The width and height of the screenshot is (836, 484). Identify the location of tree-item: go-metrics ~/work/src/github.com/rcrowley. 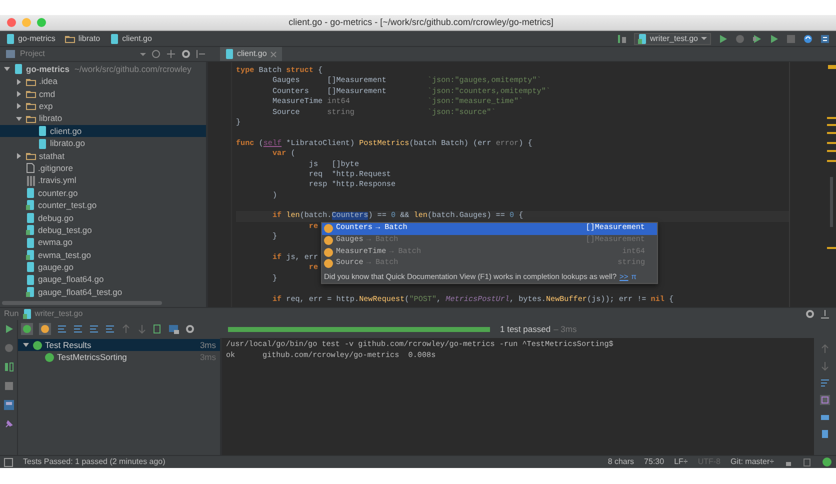
(103, 69).